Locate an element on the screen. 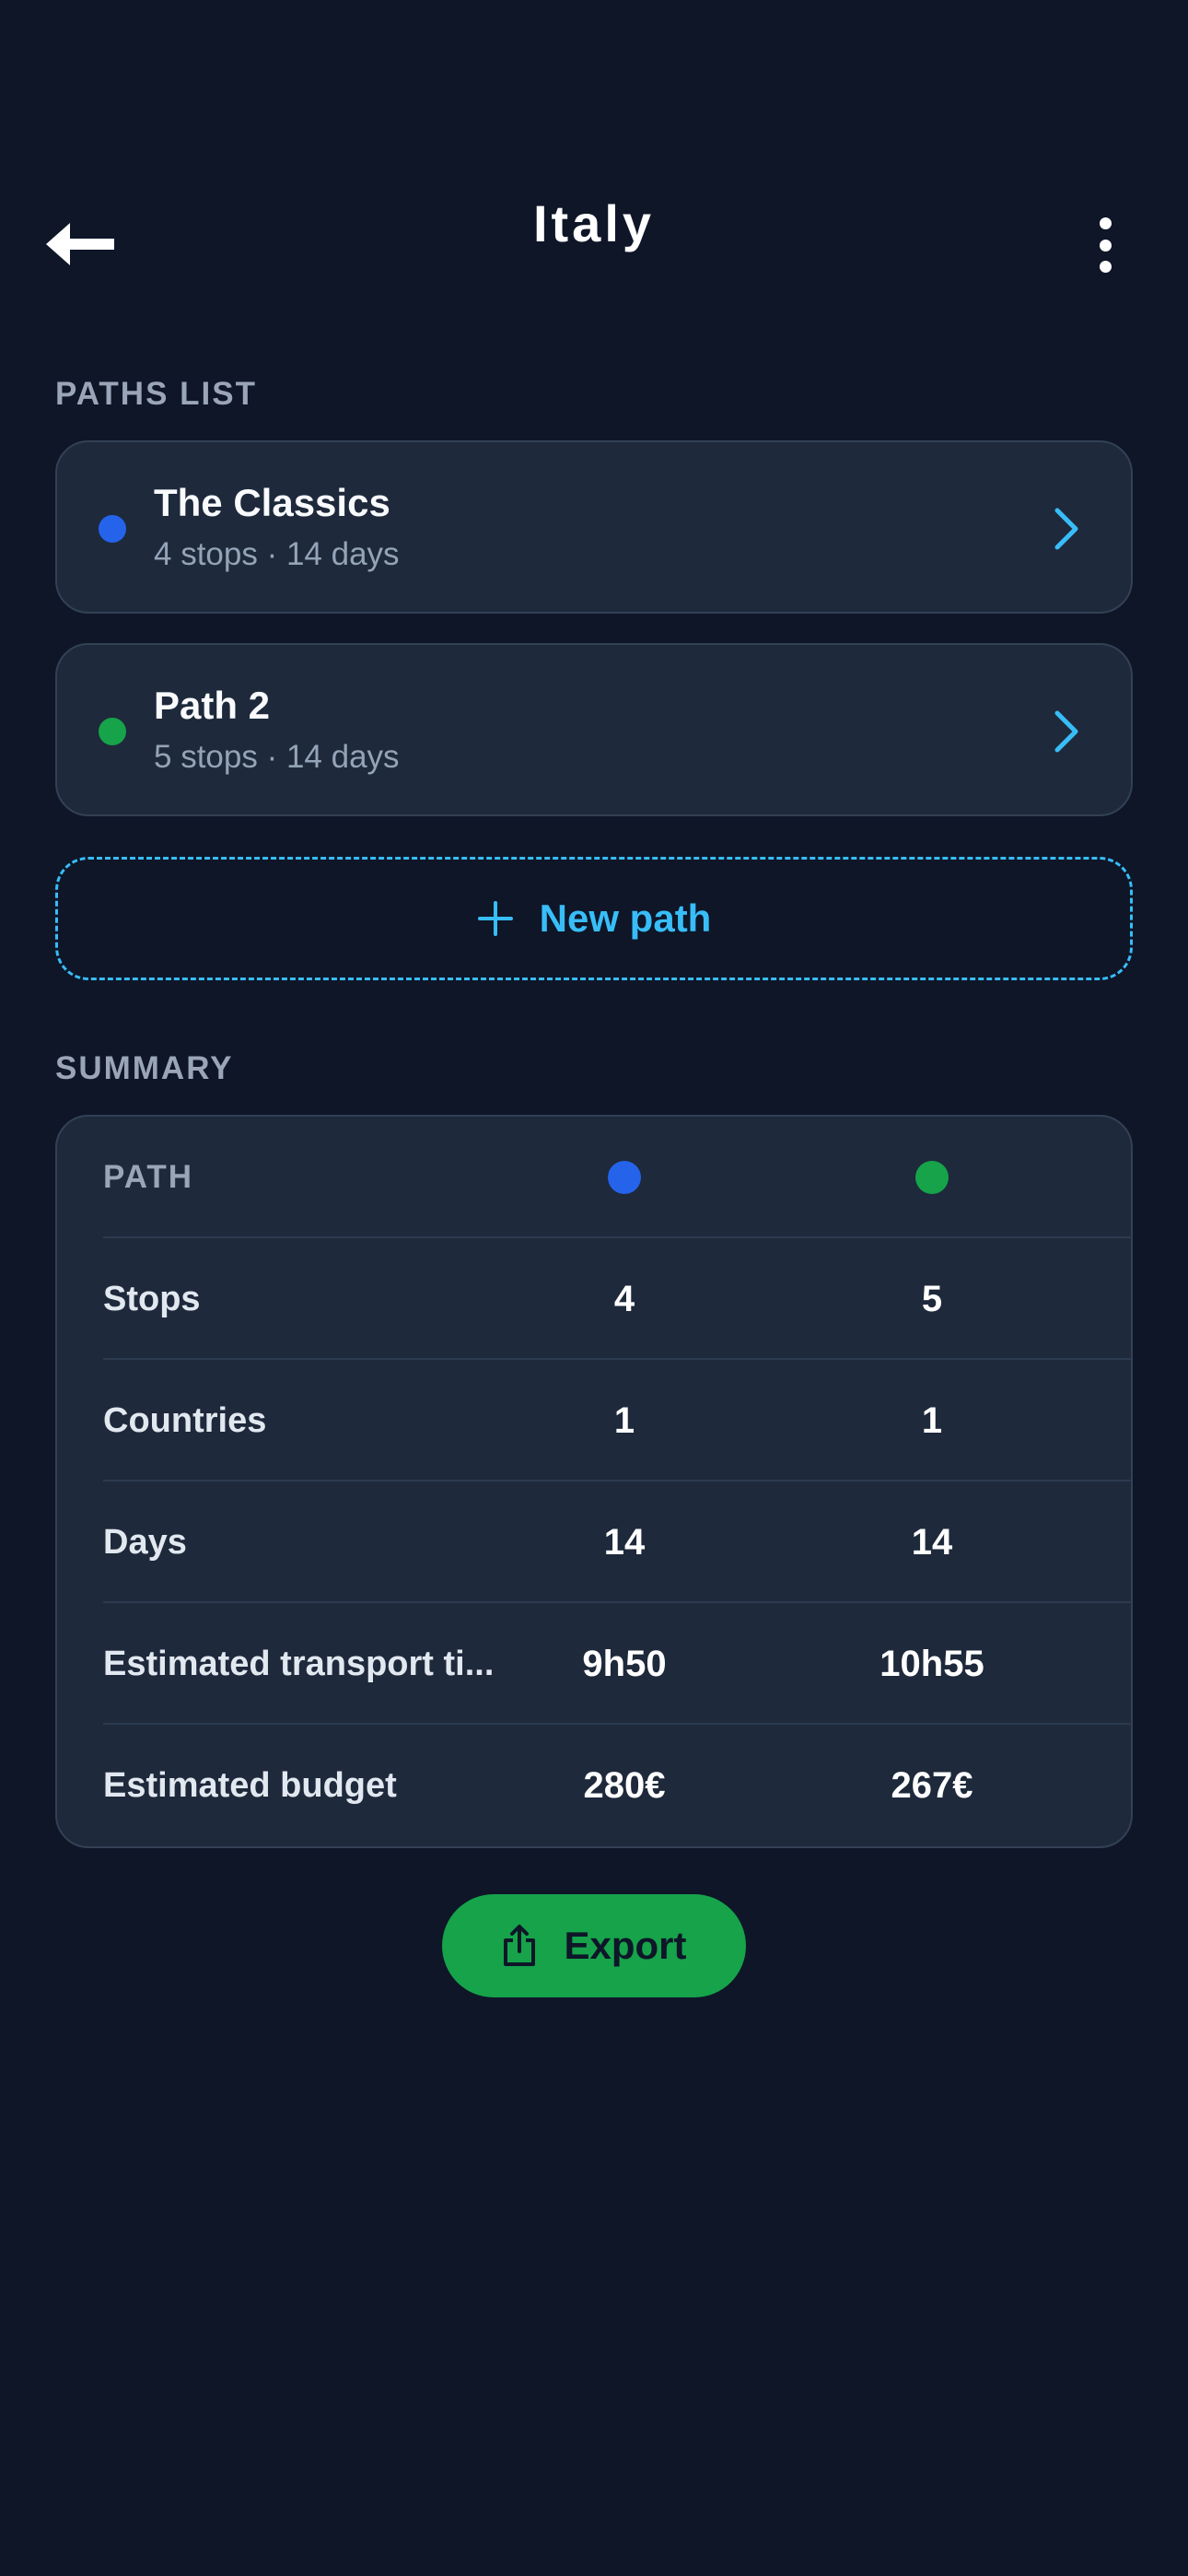 This screenshot has height=2576, width=1188. summary-header-label: PATH is located at coordinates (148, 1177).